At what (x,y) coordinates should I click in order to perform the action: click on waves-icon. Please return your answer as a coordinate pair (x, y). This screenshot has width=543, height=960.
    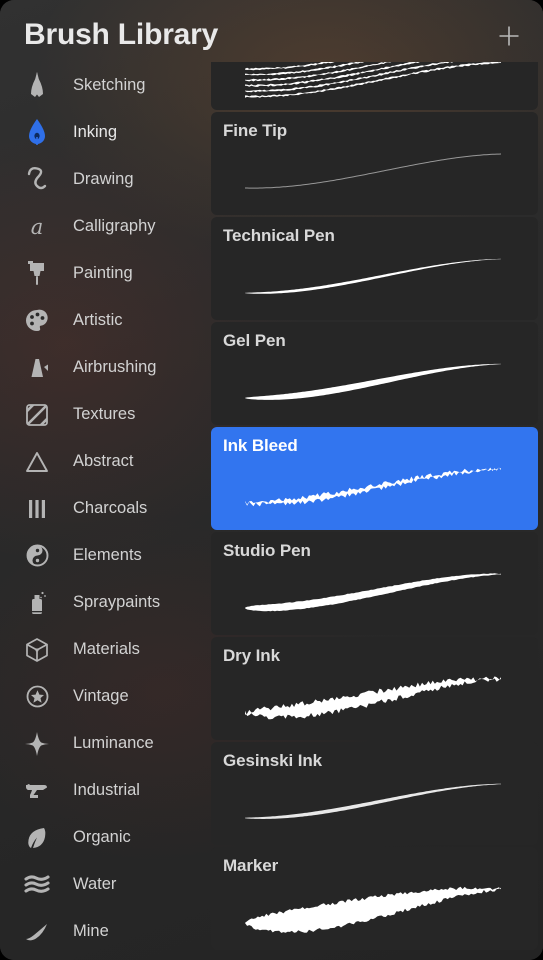
    Looking at the image, I should click on (37, 885).